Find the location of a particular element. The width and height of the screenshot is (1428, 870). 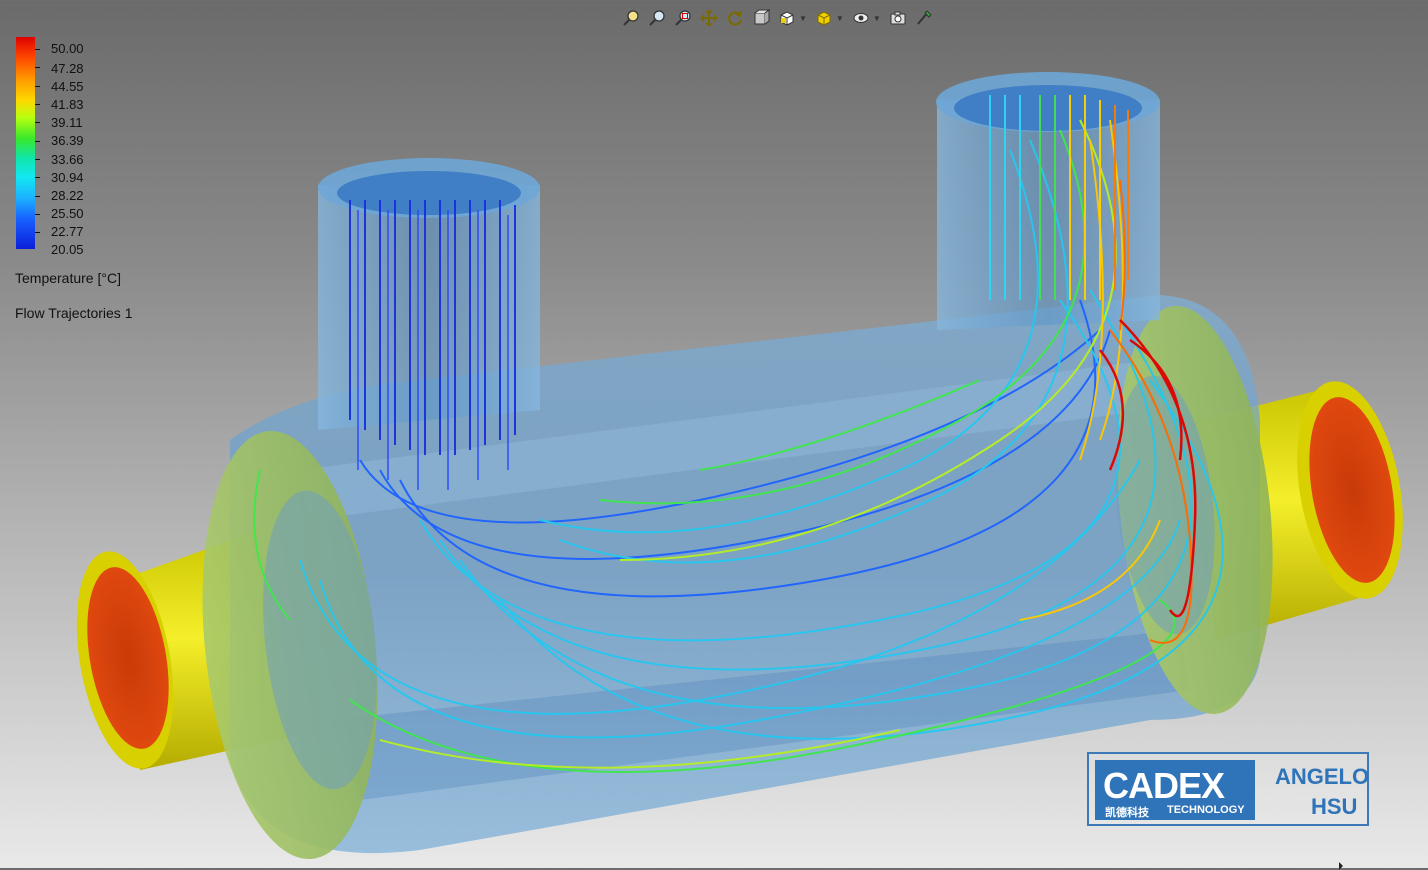

legend-value: 50.00 is located at coordinates (67, 48).